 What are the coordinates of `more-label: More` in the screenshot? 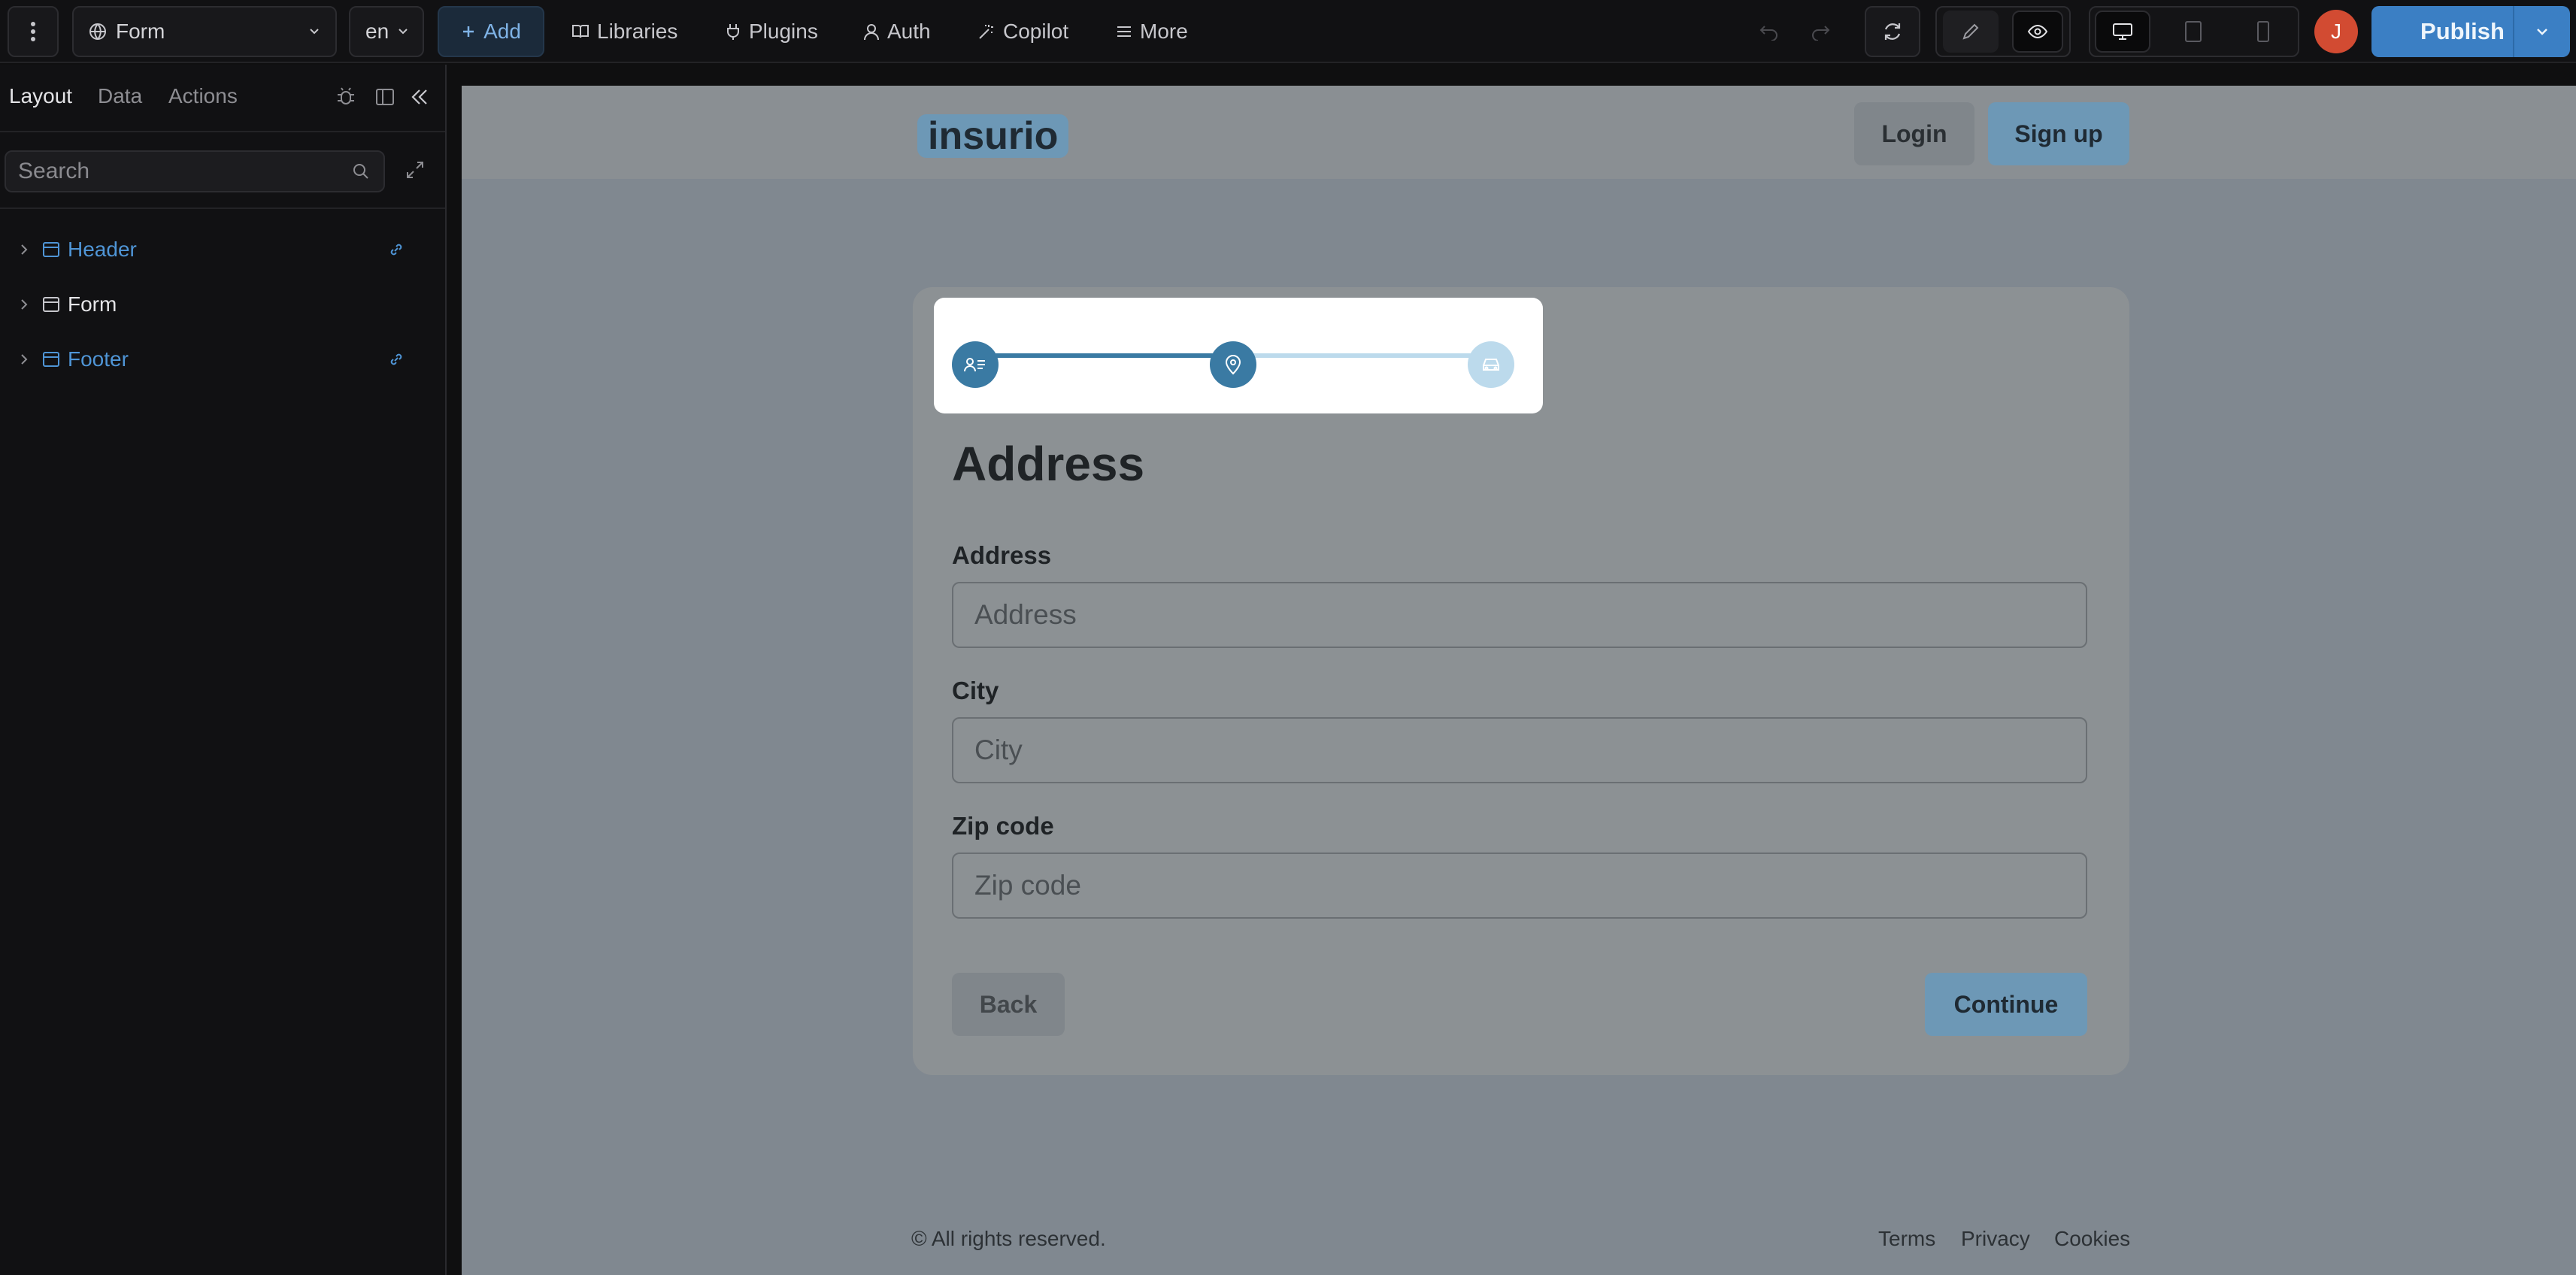 It's located at (1164, 31).